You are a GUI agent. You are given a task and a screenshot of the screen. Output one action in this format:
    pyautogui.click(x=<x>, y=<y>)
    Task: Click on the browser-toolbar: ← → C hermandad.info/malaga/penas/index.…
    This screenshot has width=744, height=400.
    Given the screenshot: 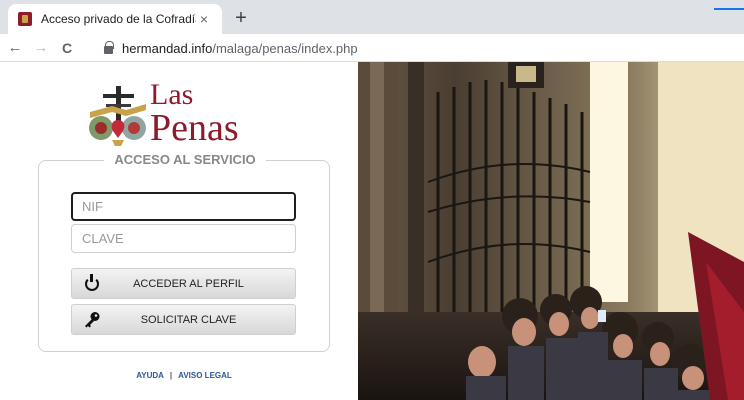 What is the action you would take?
    pyautogui.click(x=372, y=48)
    